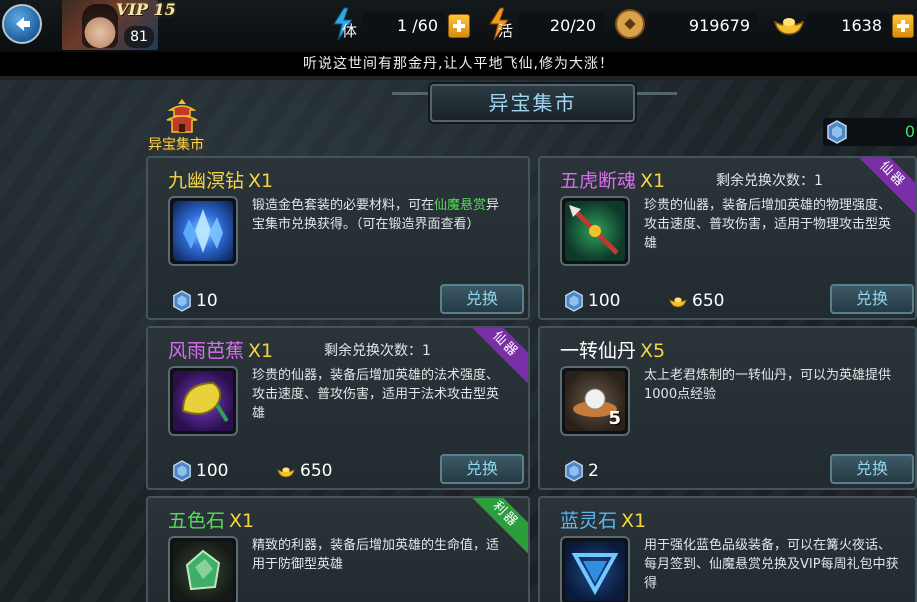  I want to click on stamina-label: 体, so click(350, 31).